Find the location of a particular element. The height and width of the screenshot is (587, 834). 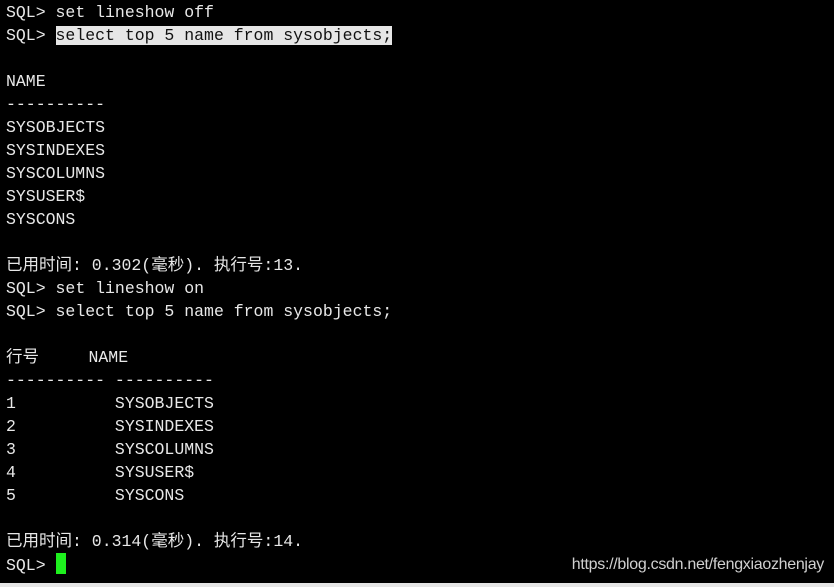

terminal-line: SQL> set lineshow on is located at coordinates (105, 288).